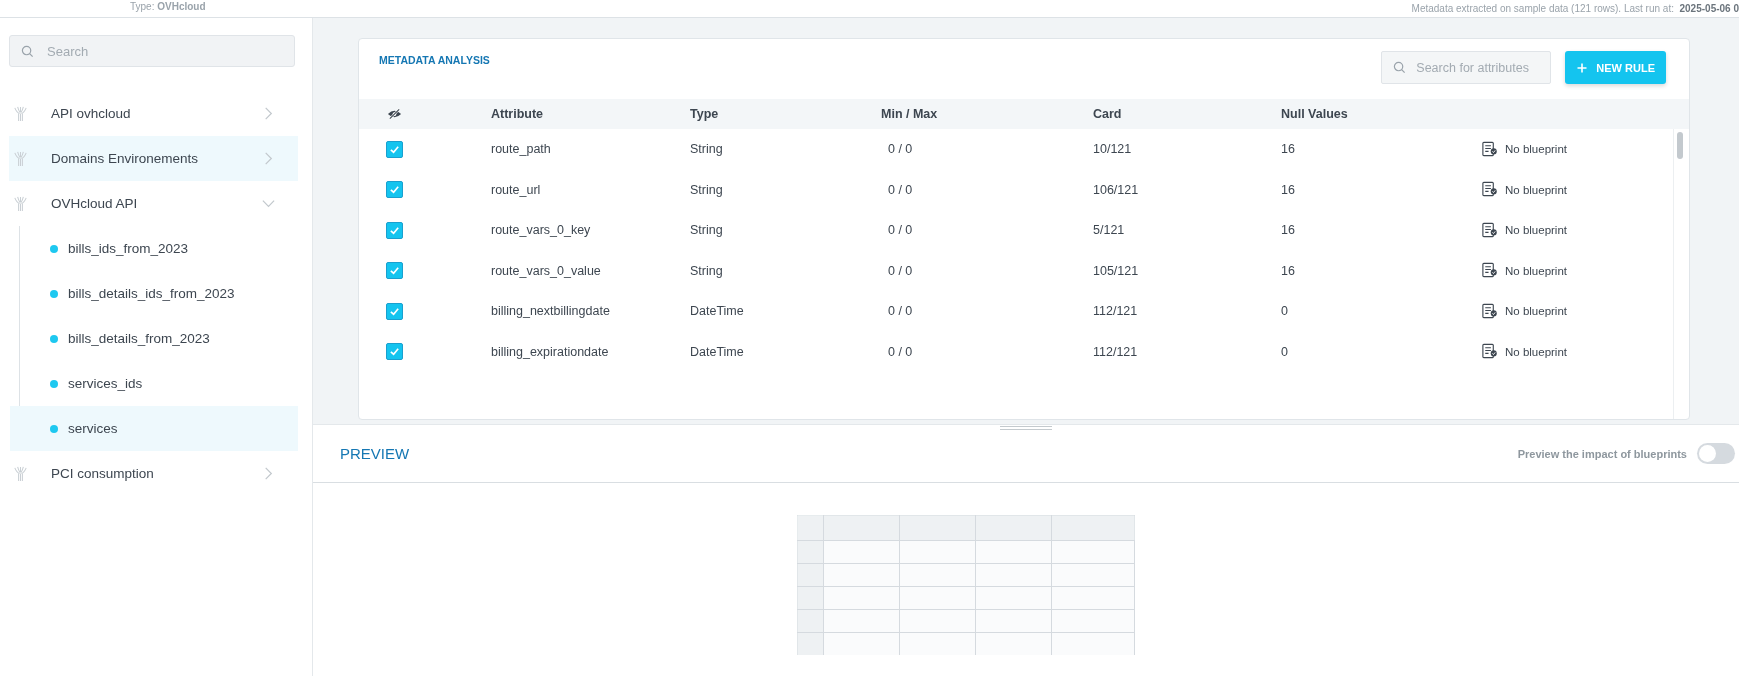 This screenshot has width=1739, height=676. What do you see at coordinates (154, 428) in the screenshot?
I see `tree-item: services` at bounding box center [154, 428].